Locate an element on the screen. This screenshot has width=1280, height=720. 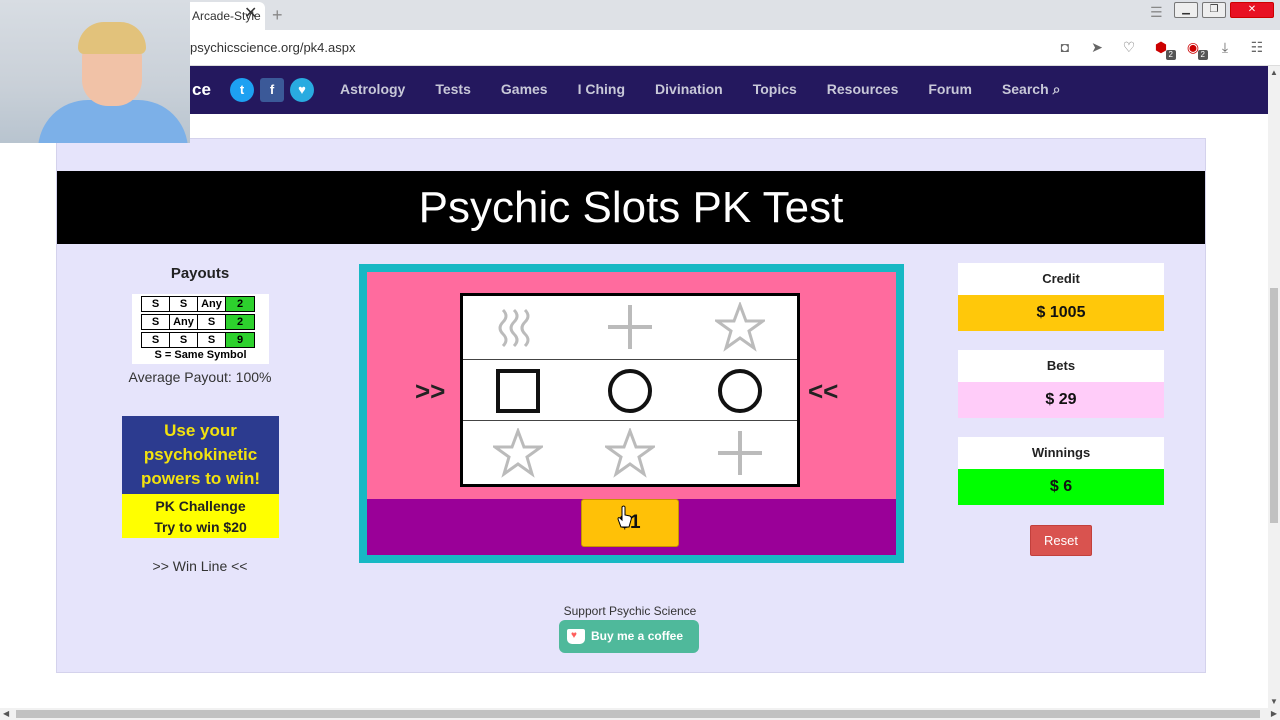
nav-tests: Tests is located at coordinates (453, 89).